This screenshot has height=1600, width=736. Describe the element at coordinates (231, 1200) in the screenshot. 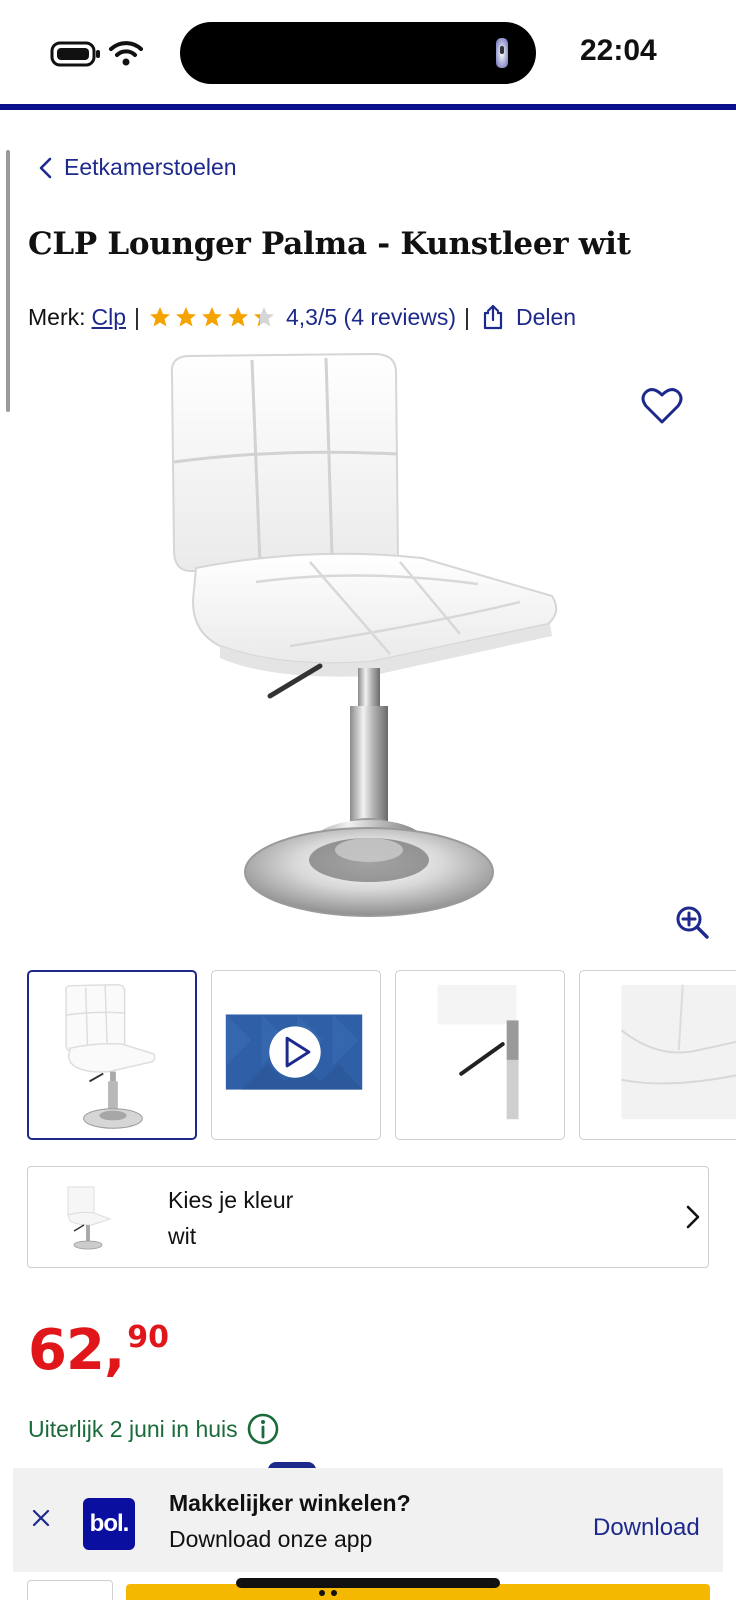

I see `color-selector-label: Kies je kleur` at that location.